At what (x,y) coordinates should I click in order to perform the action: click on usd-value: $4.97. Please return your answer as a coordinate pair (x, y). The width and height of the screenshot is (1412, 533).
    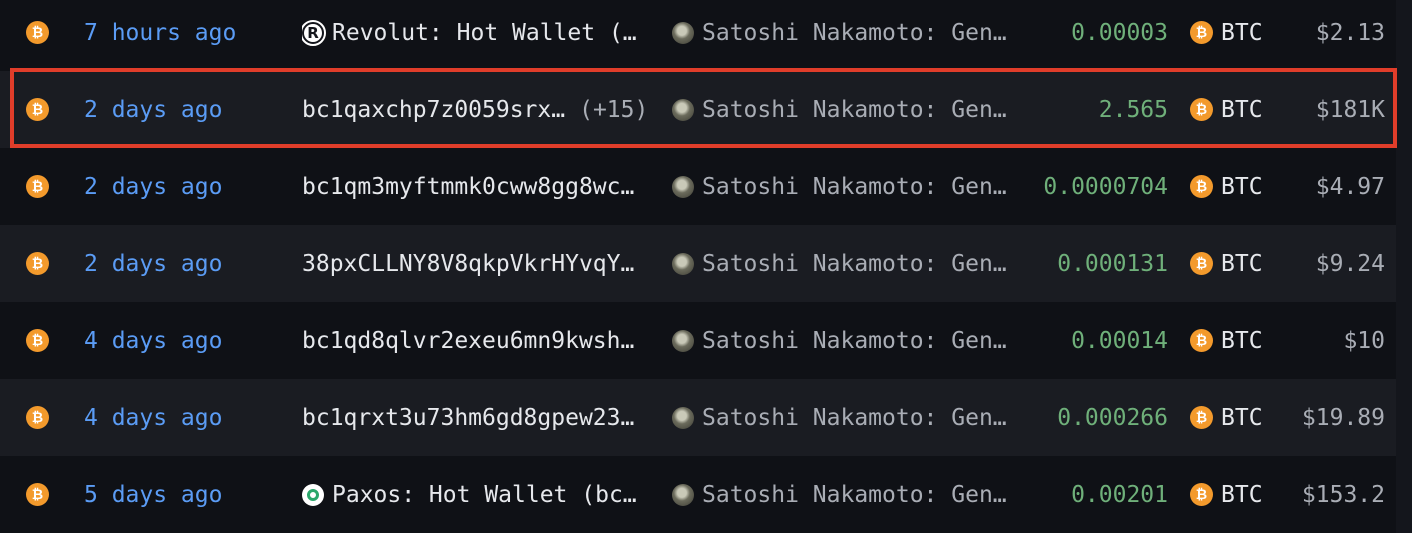
    Looking at the image, I should click on (1350, 186).